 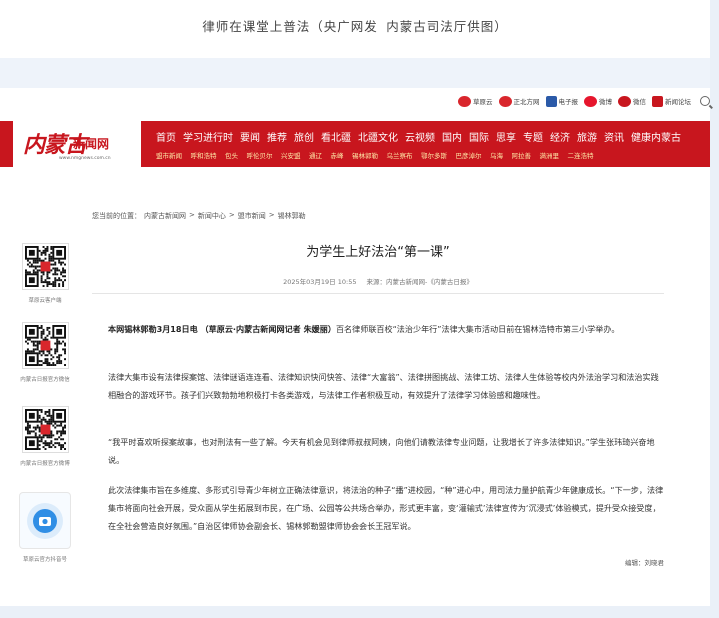 I want to click on qr-label: 草原云官方抖音号, so click(x=44, y=560).